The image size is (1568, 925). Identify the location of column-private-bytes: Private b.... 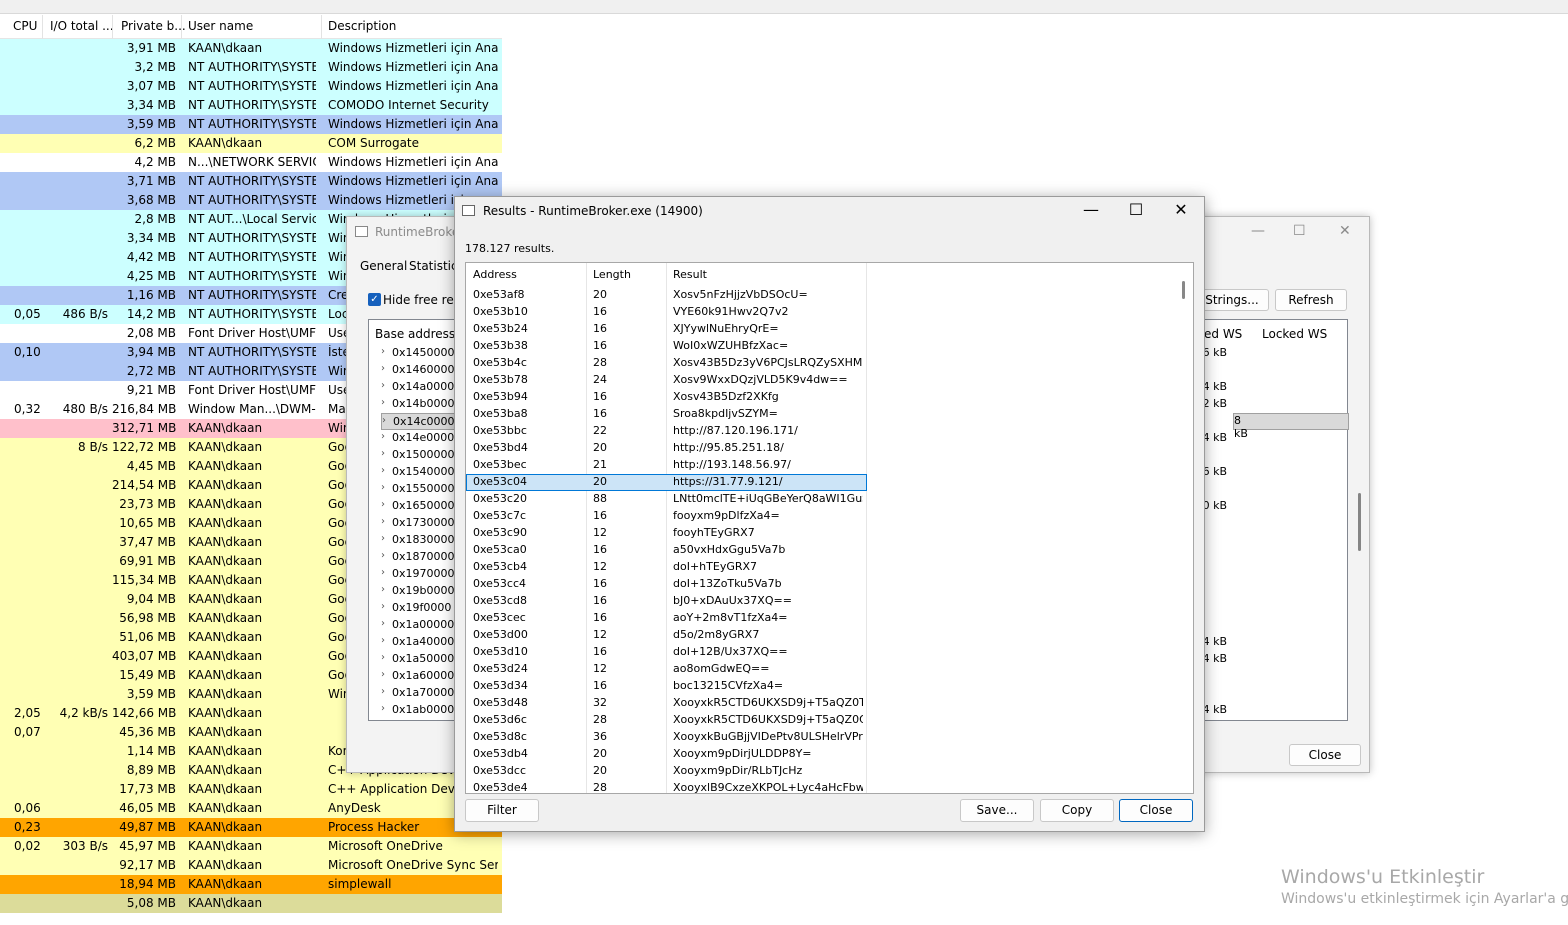
(153, 26).